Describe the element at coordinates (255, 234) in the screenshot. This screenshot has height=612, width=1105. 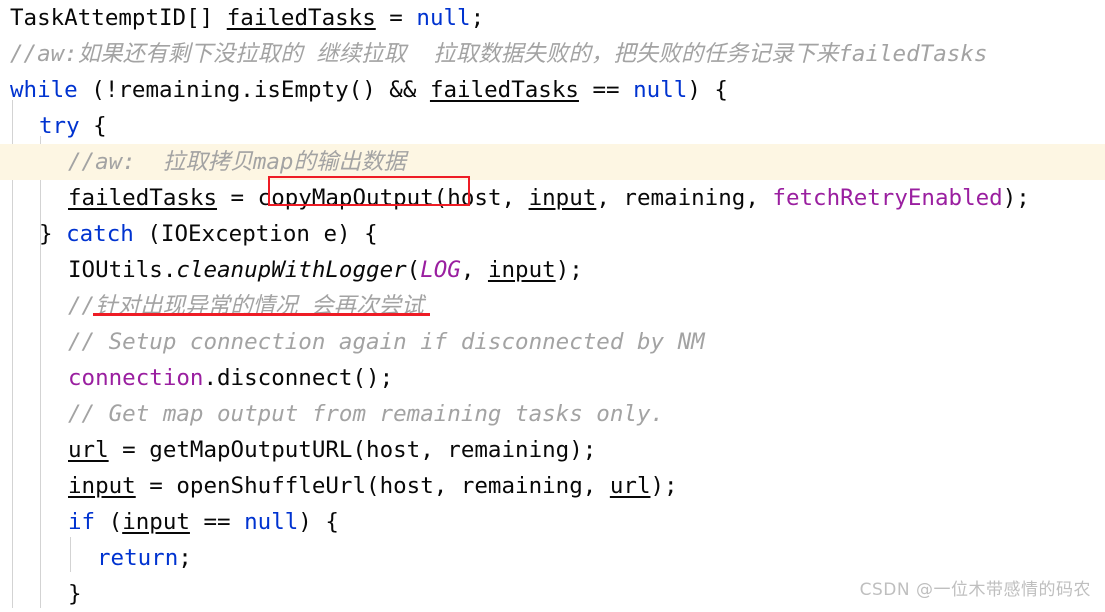
I see `code-token: (IOException e) {` at that location.